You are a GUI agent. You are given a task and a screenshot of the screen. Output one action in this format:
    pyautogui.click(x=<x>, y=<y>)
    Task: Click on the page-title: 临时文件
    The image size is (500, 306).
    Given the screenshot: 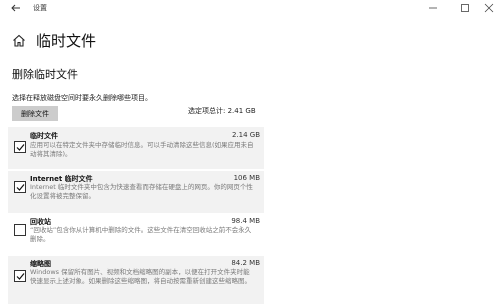 What is the action you would take?
    pyautogui.click(x=66, y=41)
    